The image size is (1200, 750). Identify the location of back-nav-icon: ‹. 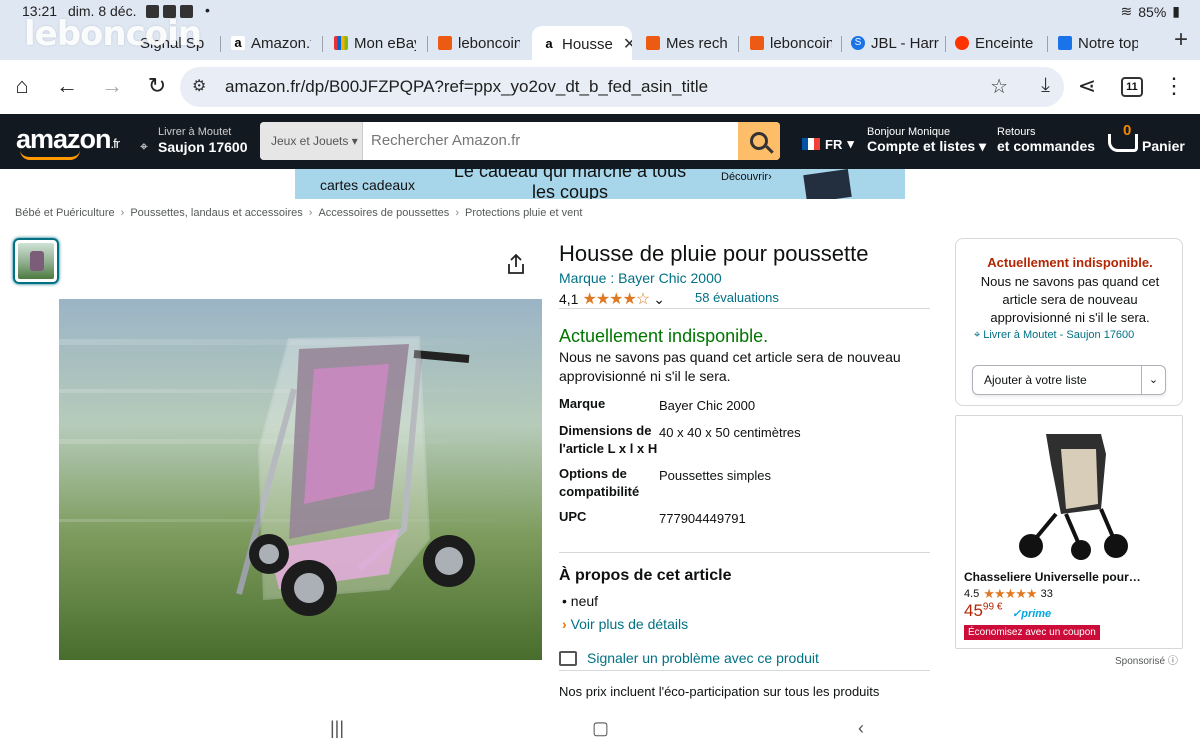
(861, 728).